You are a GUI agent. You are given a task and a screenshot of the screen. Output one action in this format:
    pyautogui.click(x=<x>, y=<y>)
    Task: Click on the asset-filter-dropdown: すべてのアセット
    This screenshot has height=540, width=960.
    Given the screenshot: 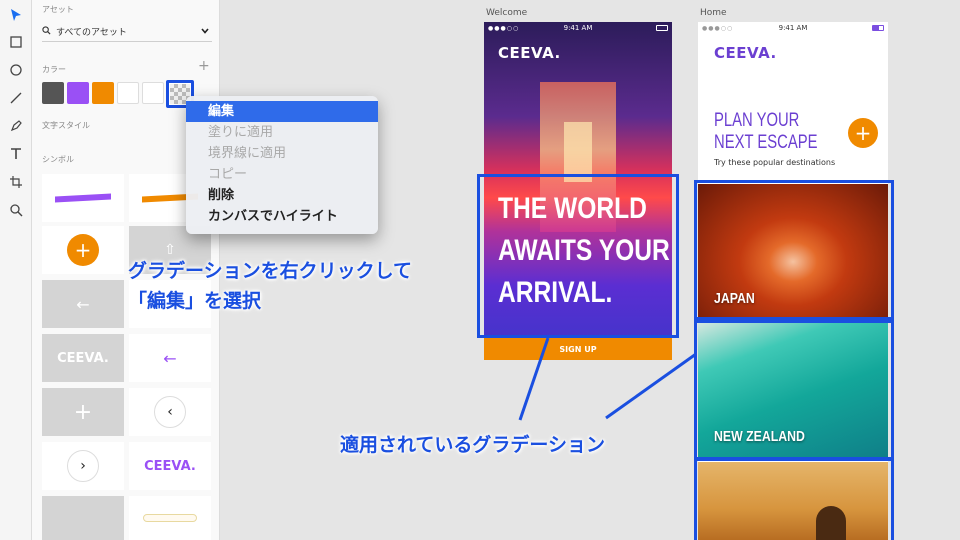 What is the action you would take?
    pyautogui.click(x=127, y=32)
    